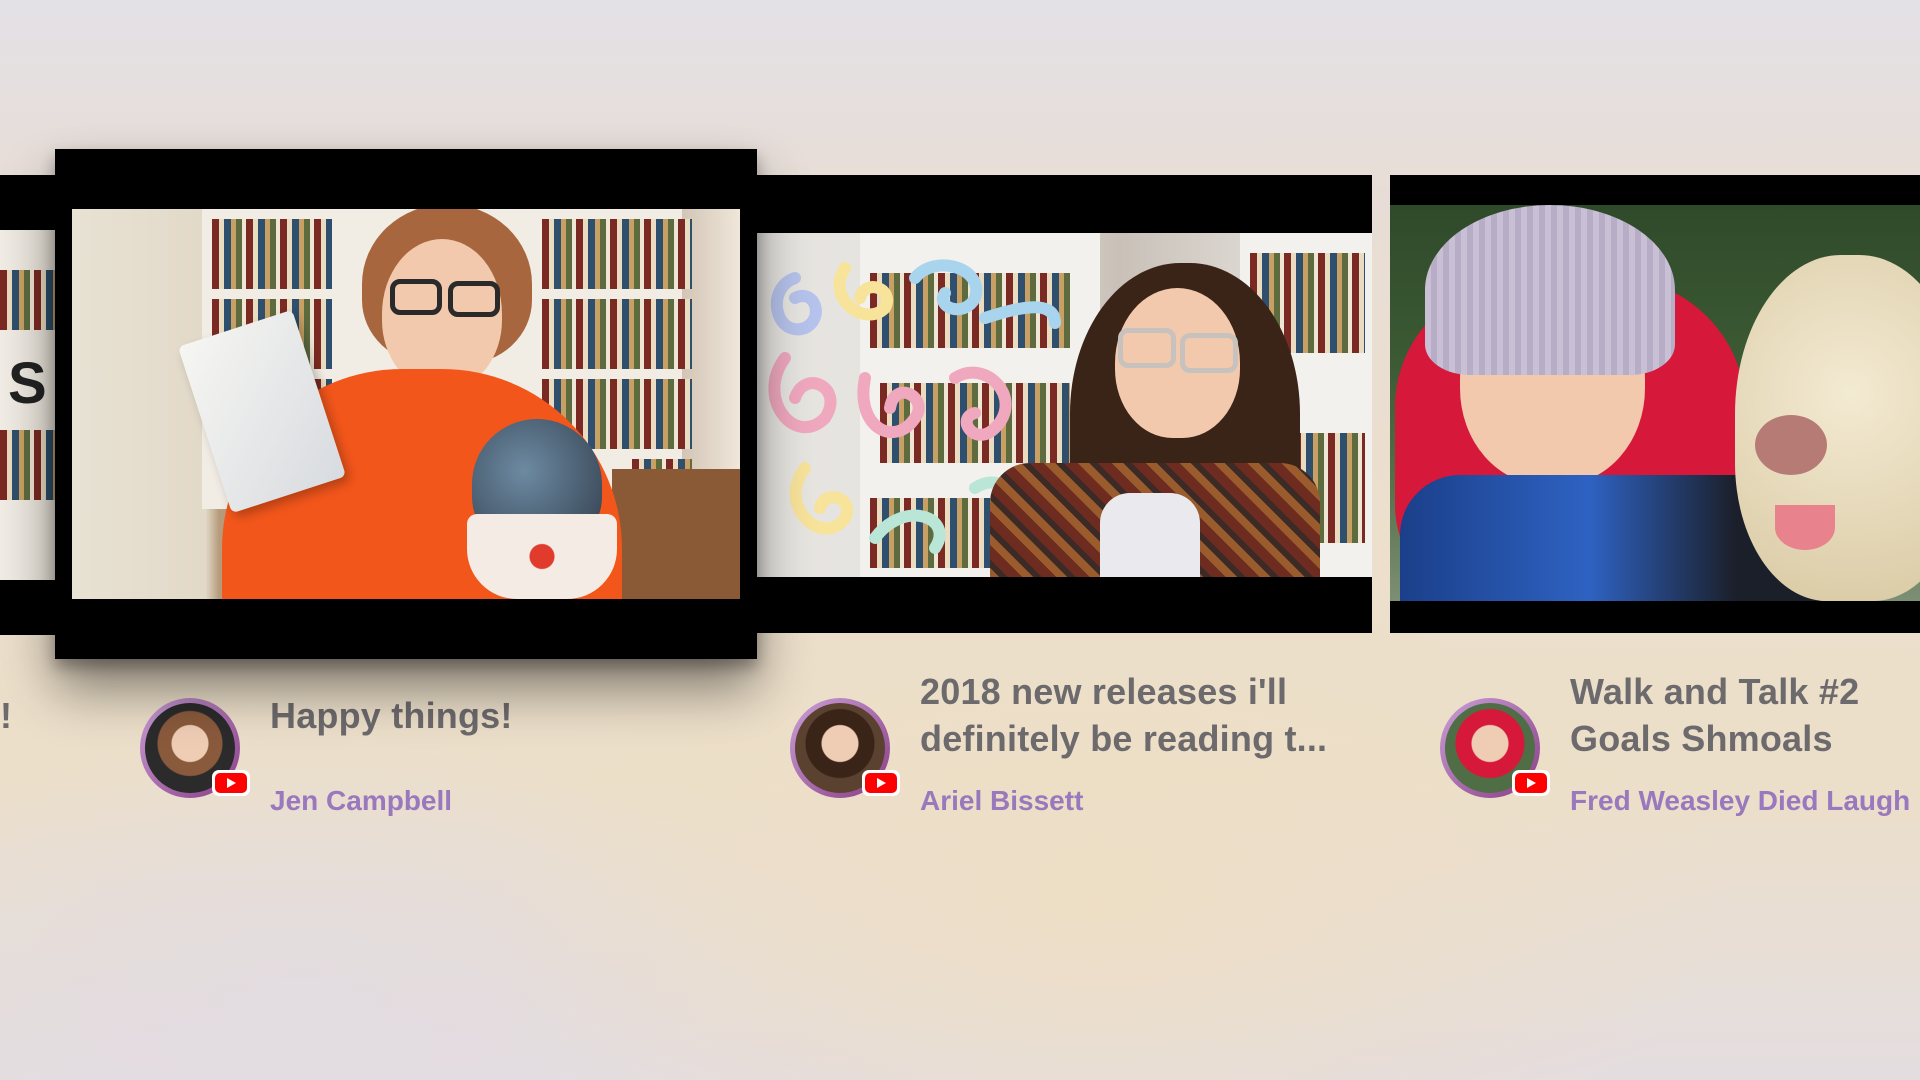 This screenshot has width=1920, height=1080. I want to click on dog-nose, so click(1791, 445).